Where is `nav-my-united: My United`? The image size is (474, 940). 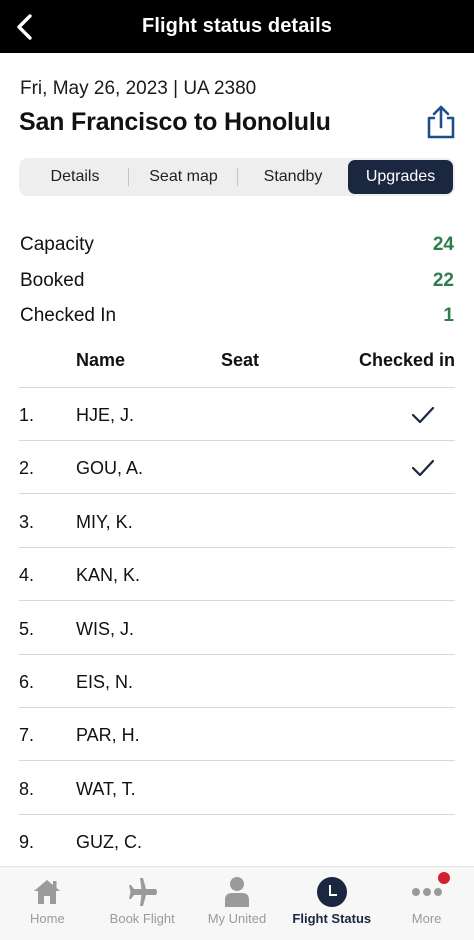 nav-my-united: My United is located at coordinates (237, 903).